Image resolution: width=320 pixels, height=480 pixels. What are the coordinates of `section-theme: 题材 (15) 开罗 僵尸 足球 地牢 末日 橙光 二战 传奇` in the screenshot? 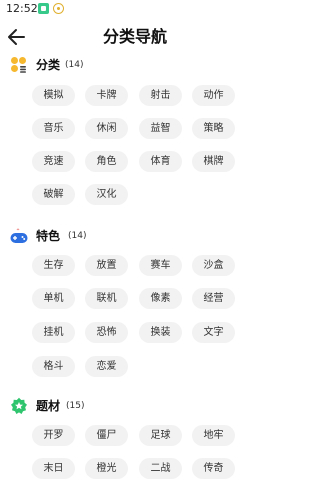 It's located at (135, 438).